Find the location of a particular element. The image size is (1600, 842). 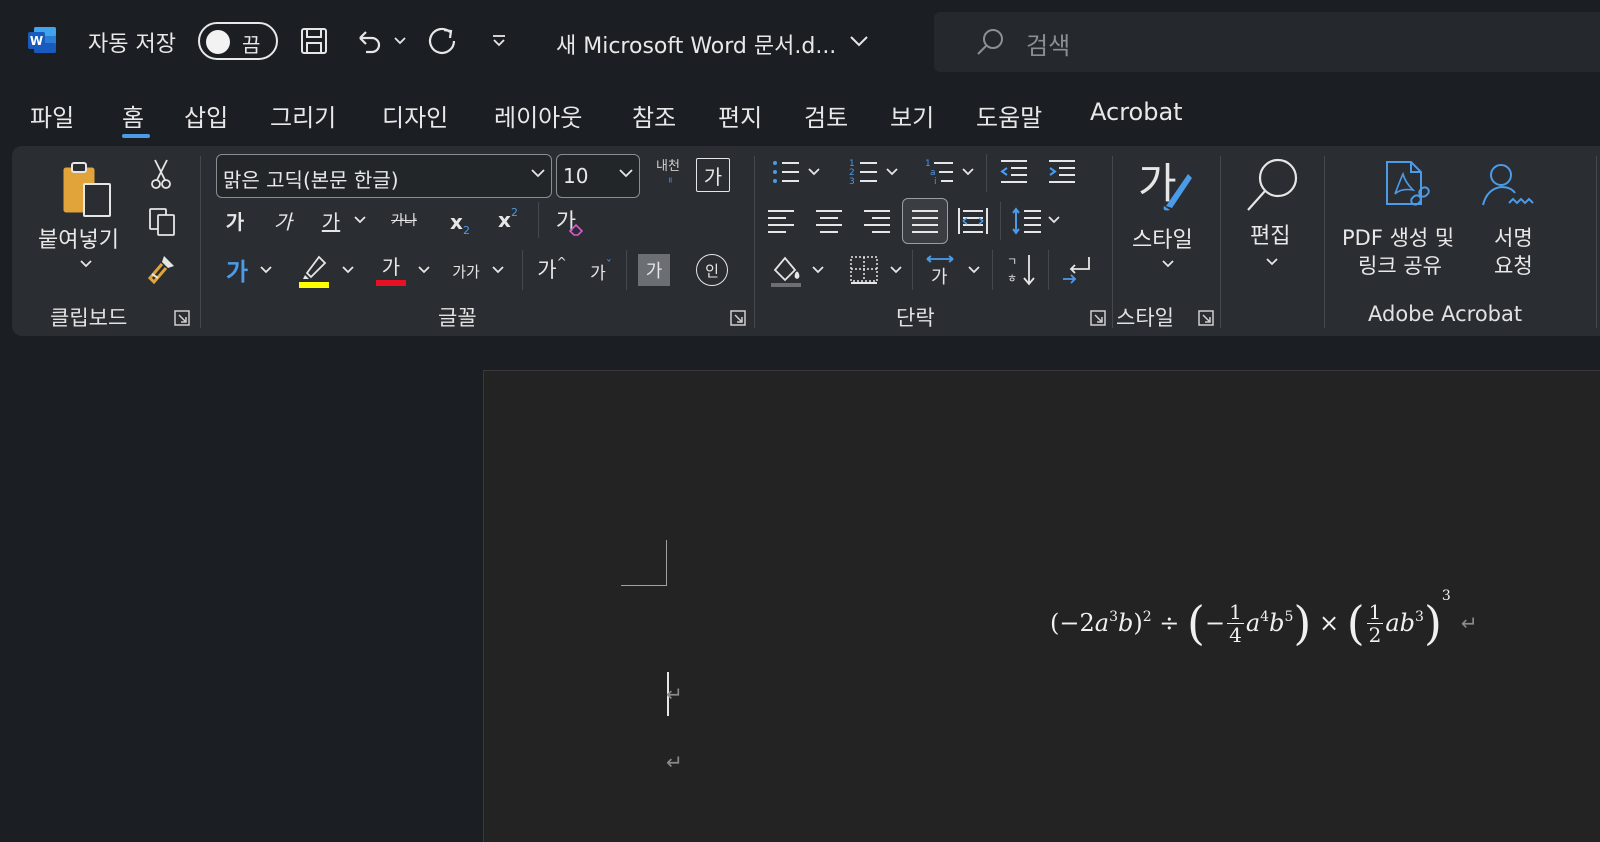

search-box: 검색 is located at coordinates (1267, 42).